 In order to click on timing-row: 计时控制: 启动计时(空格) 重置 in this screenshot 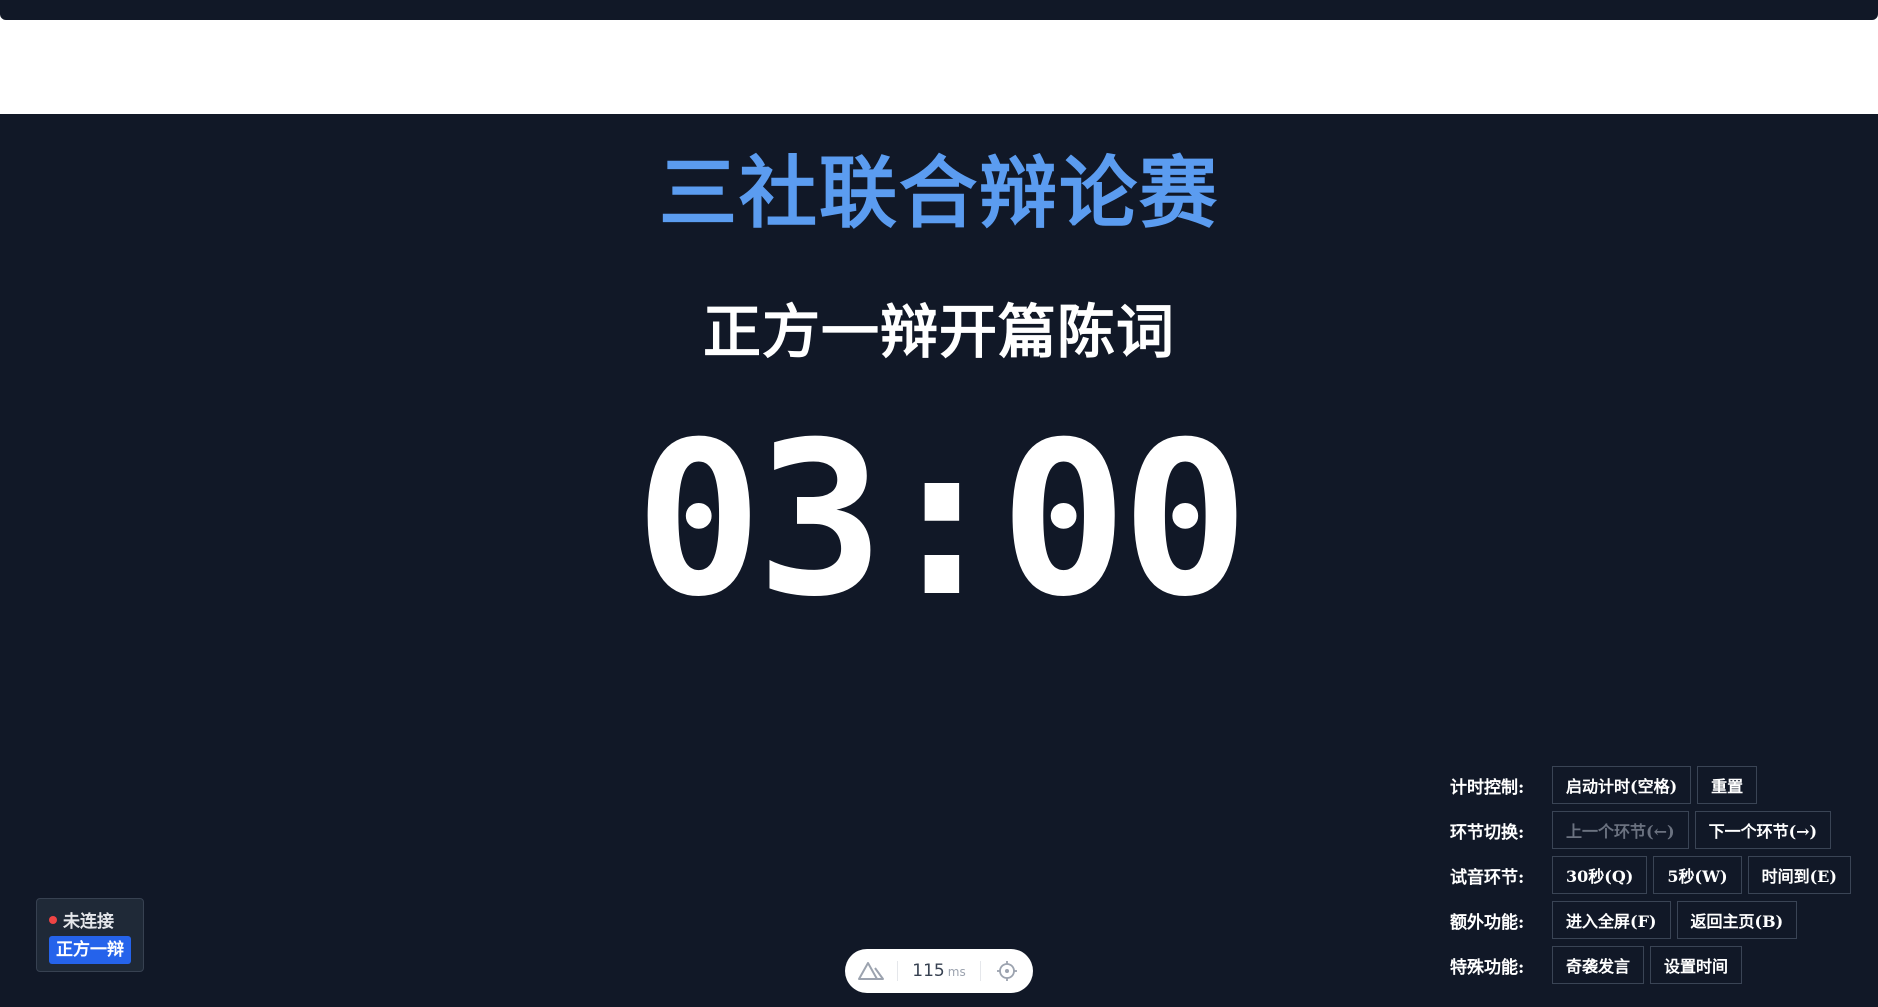, I will do `click(1606, 785)`.